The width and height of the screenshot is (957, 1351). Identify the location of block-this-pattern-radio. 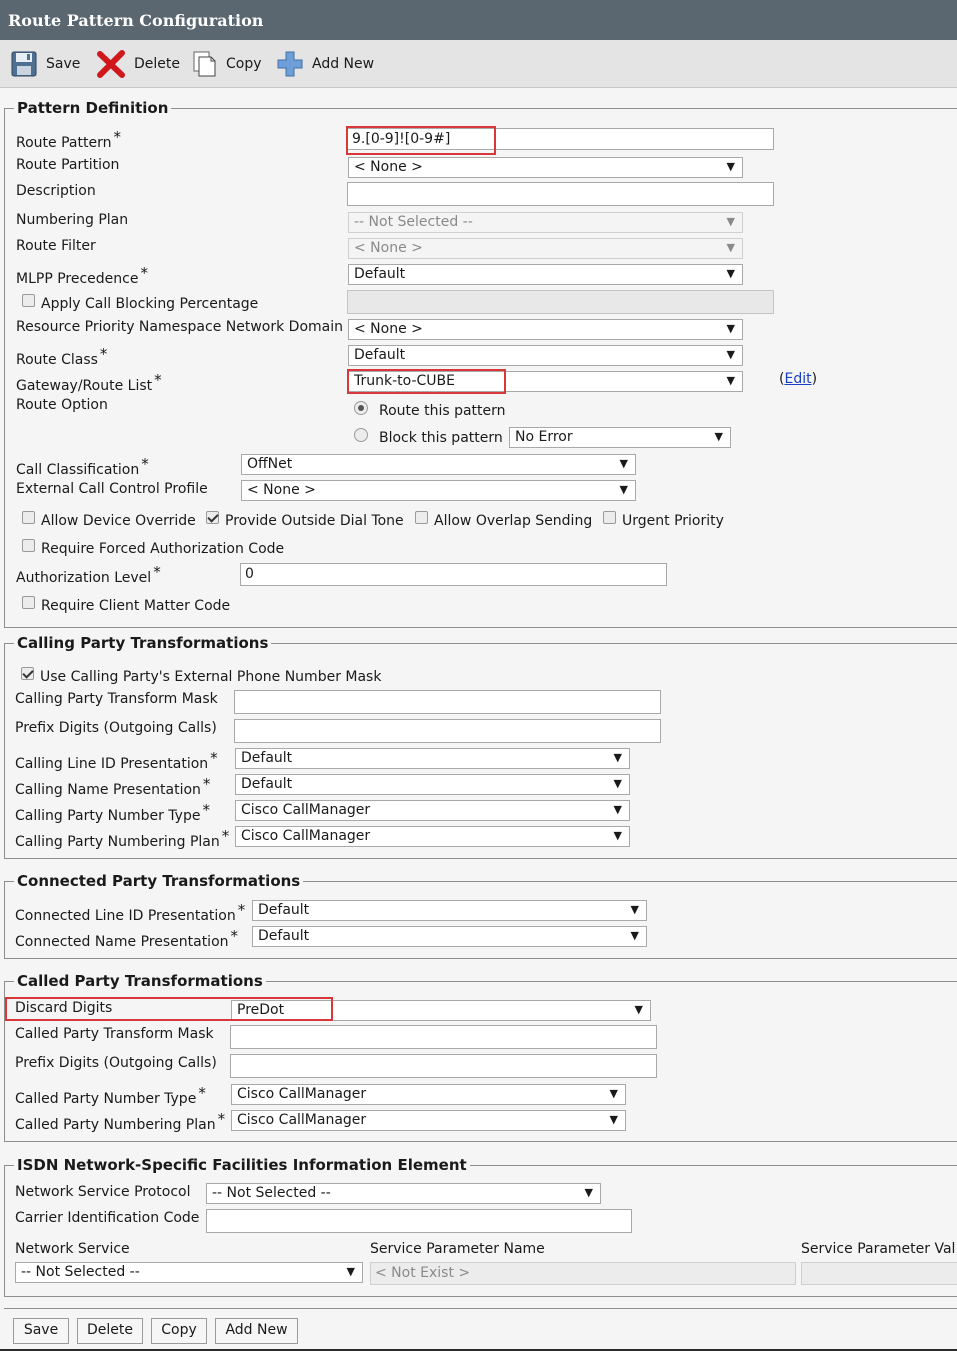
(361, 435).